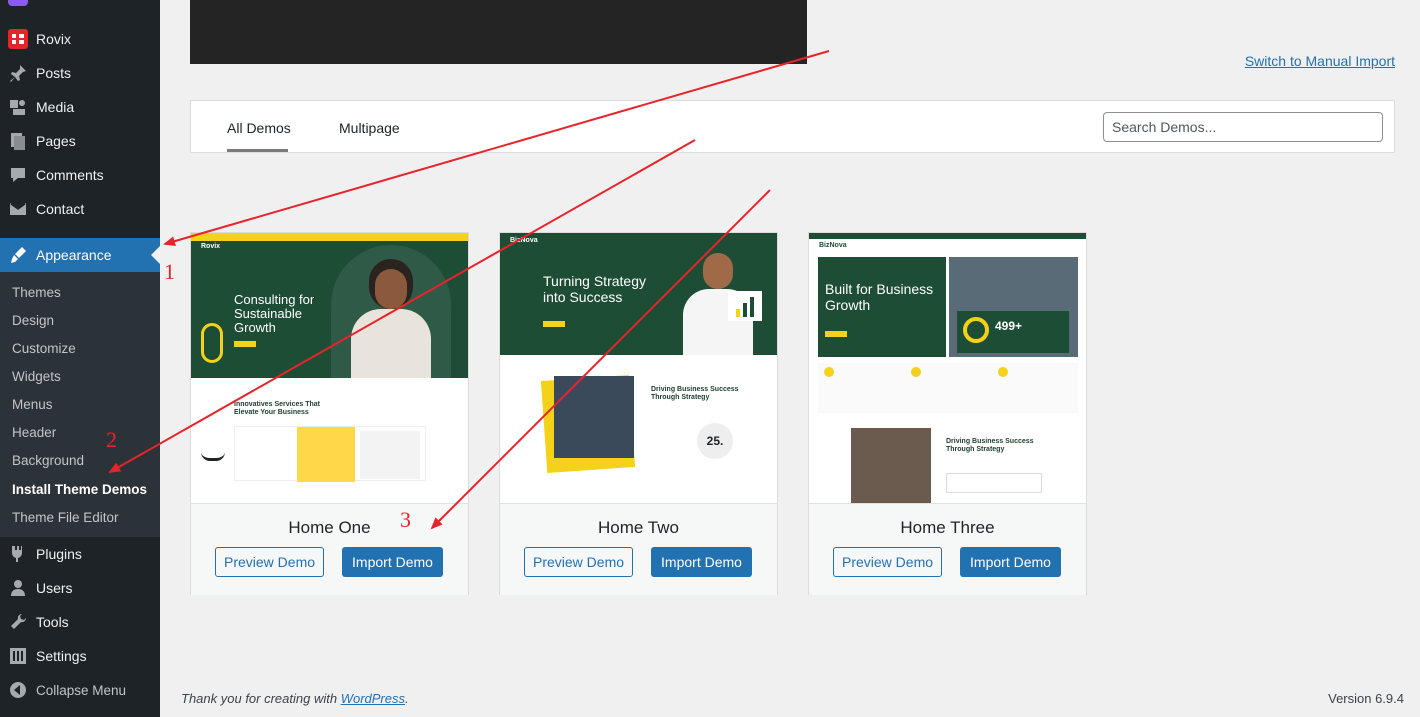 The height and width of the screenshot is (717, 1420). I want to click on footer-thanks-text: Thank you for creating with, so click(259, 698).